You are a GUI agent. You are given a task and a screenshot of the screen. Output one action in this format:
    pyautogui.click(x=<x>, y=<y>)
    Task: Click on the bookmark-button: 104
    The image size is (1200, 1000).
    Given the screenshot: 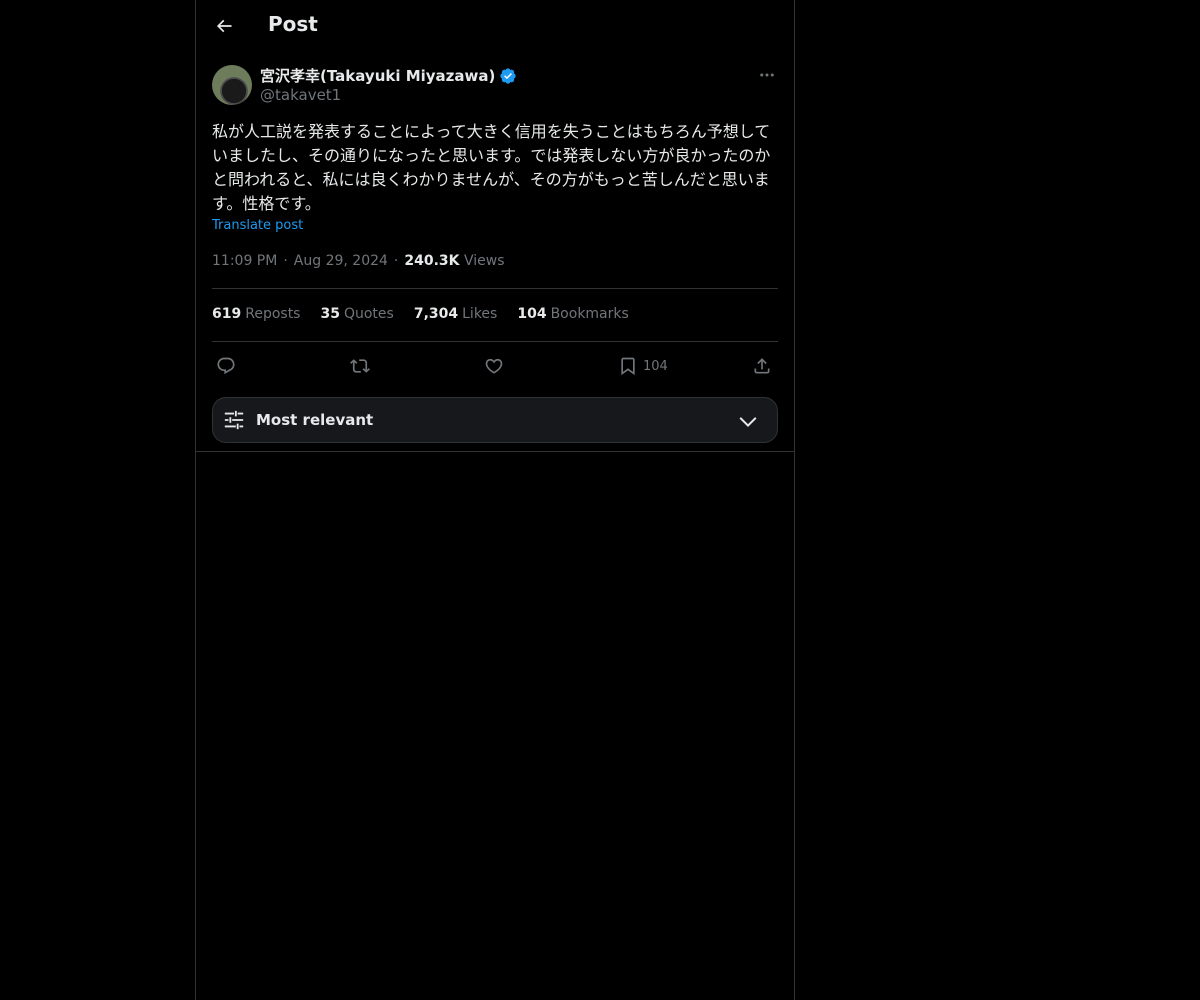 What is the action you would take?
    pyautogui.click(x=643, y=366)
    